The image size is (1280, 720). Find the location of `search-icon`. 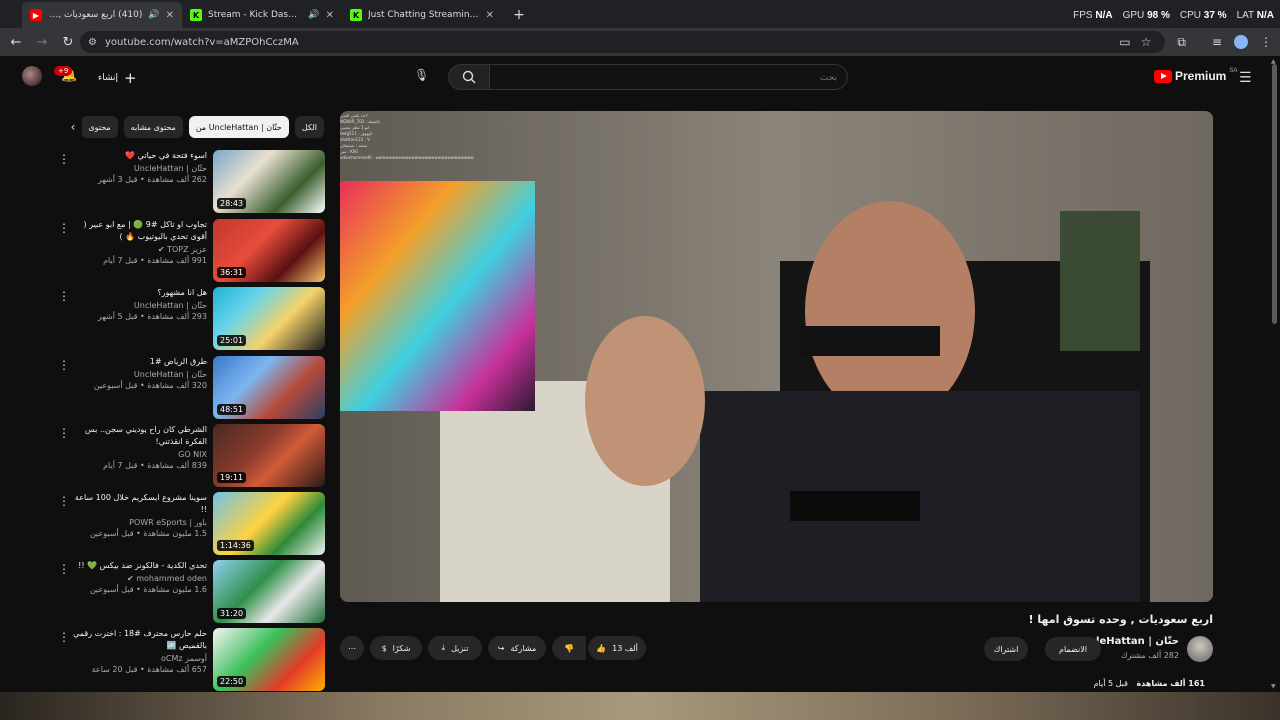

search-icon is located at coordinates (469, 77).